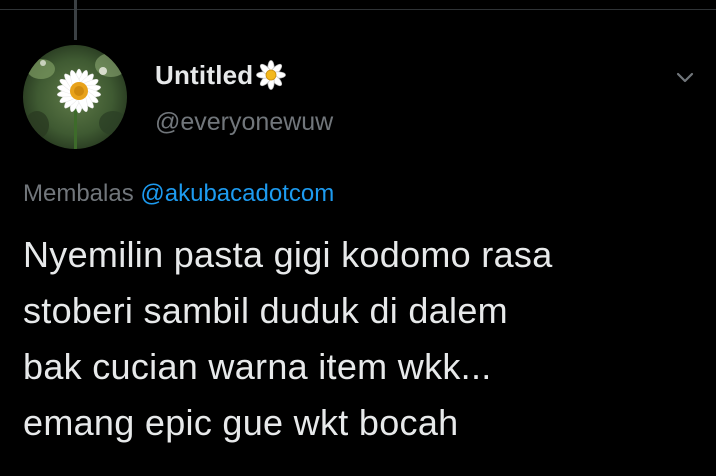  Describe the element at coordinates (75, 97) in the screenshot. I see `avatar` at that location.